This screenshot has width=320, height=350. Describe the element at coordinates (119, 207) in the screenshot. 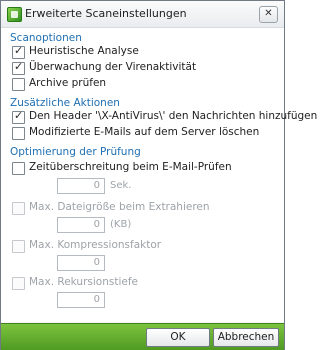

I see `label-max-file-size: Max. Dateigröße beim Extrahieren` at that location.